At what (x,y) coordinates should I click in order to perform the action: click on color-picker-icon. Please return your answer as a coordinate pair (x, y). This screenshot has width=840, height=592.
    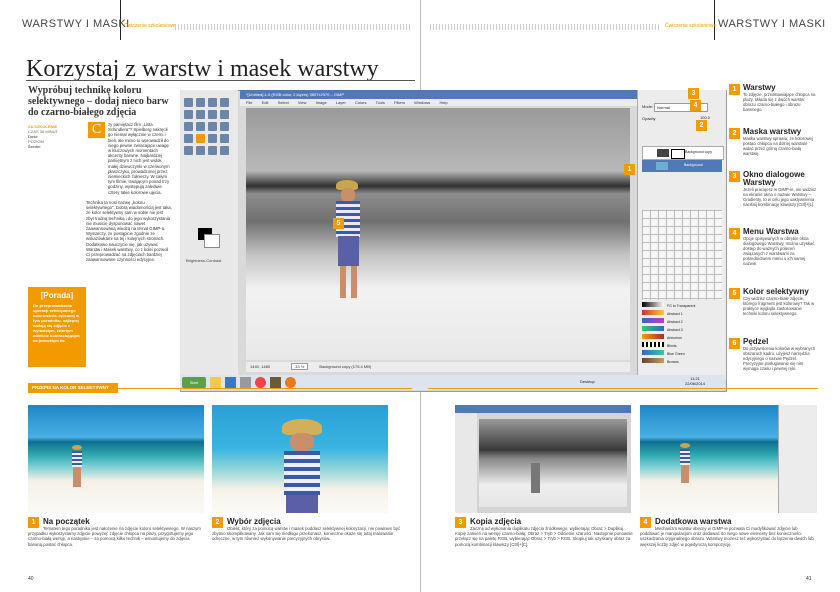
    Looking at the image, I should click on (224, 150).